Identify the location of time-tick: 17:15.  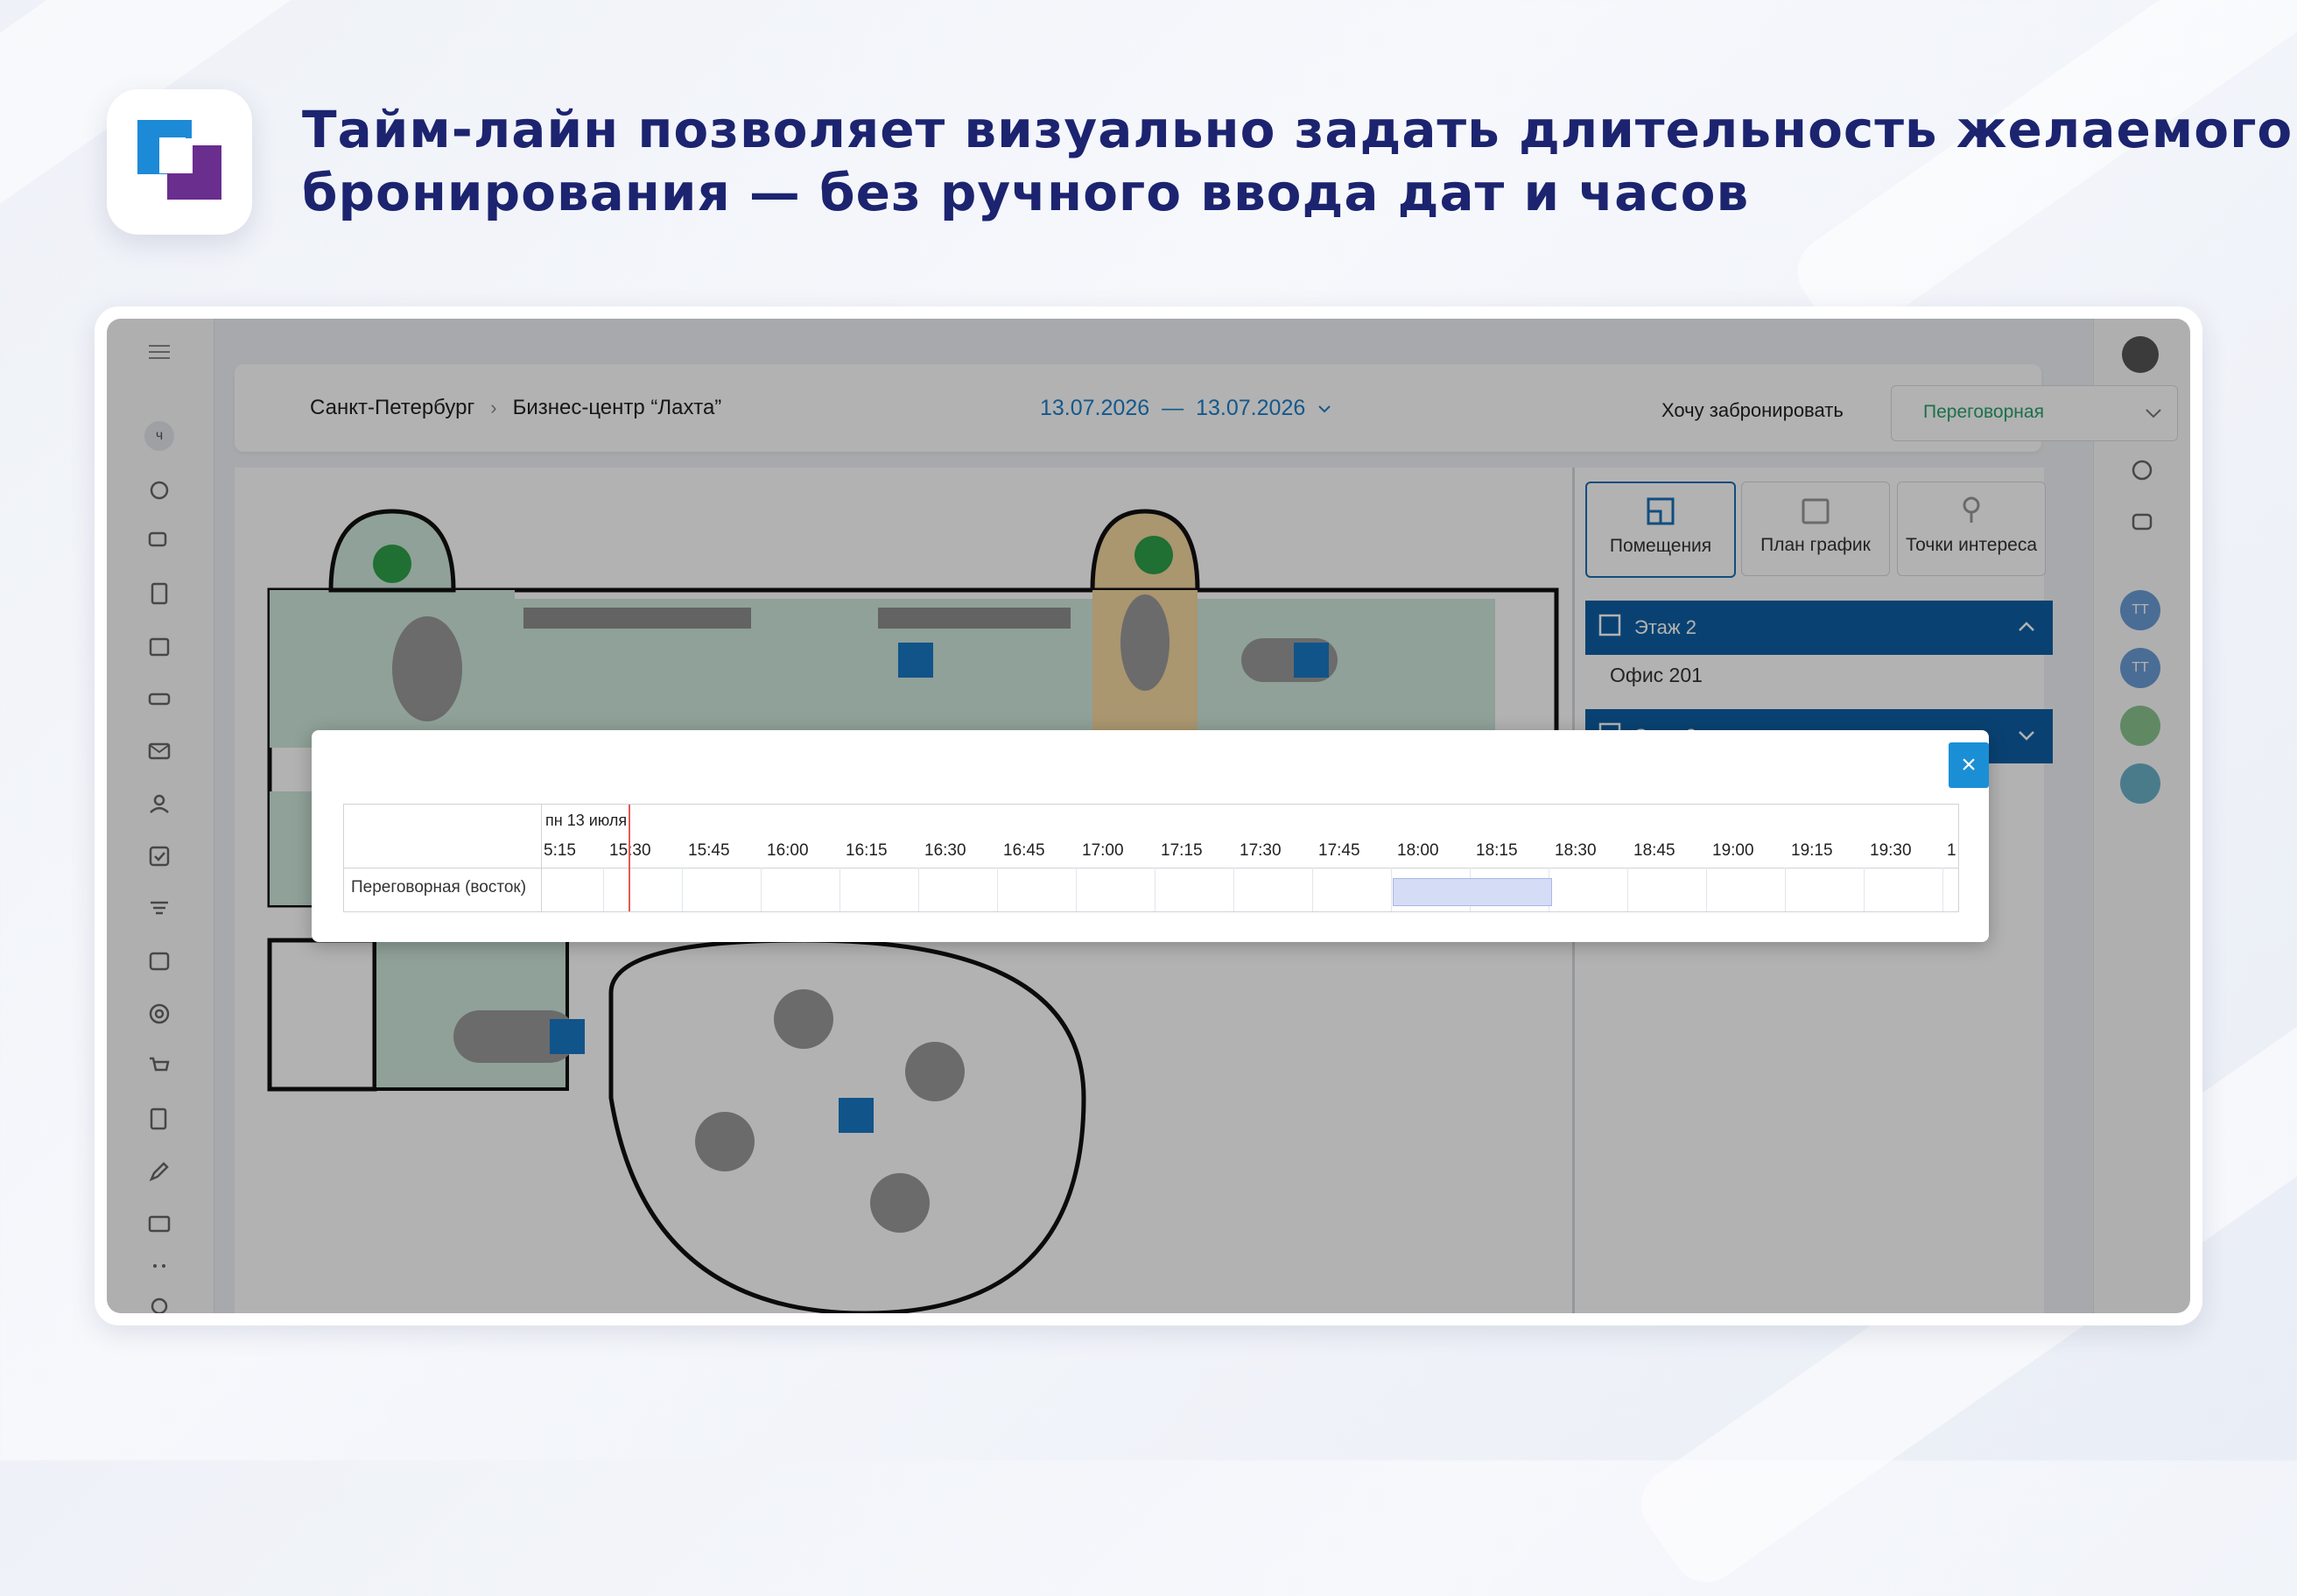
(1182, 850).